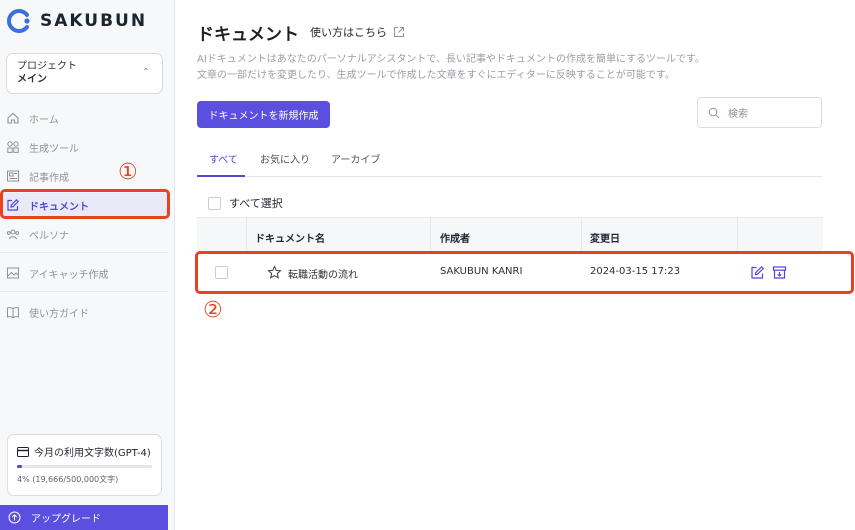  What do you see at coordinates (13, 273) in the screenshot?
I see `image-icon` at bounding box center [13, 273].